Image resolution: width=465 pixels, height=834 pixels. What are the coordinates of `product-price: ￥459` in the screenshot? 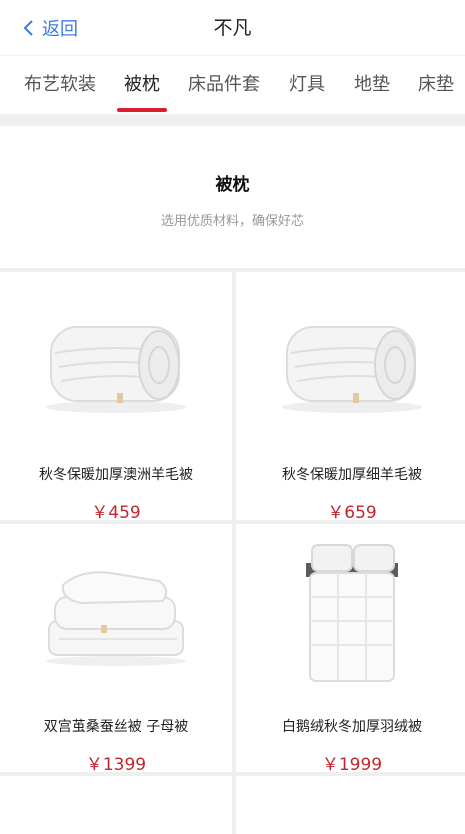 It's located at (116, 513).